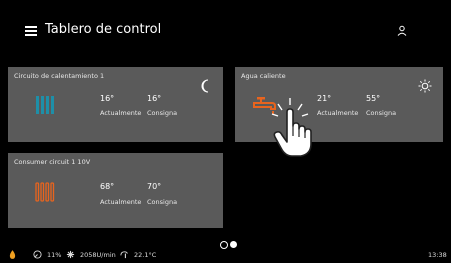  I want to click on page-title: Tablero de control, so click(103, 29).